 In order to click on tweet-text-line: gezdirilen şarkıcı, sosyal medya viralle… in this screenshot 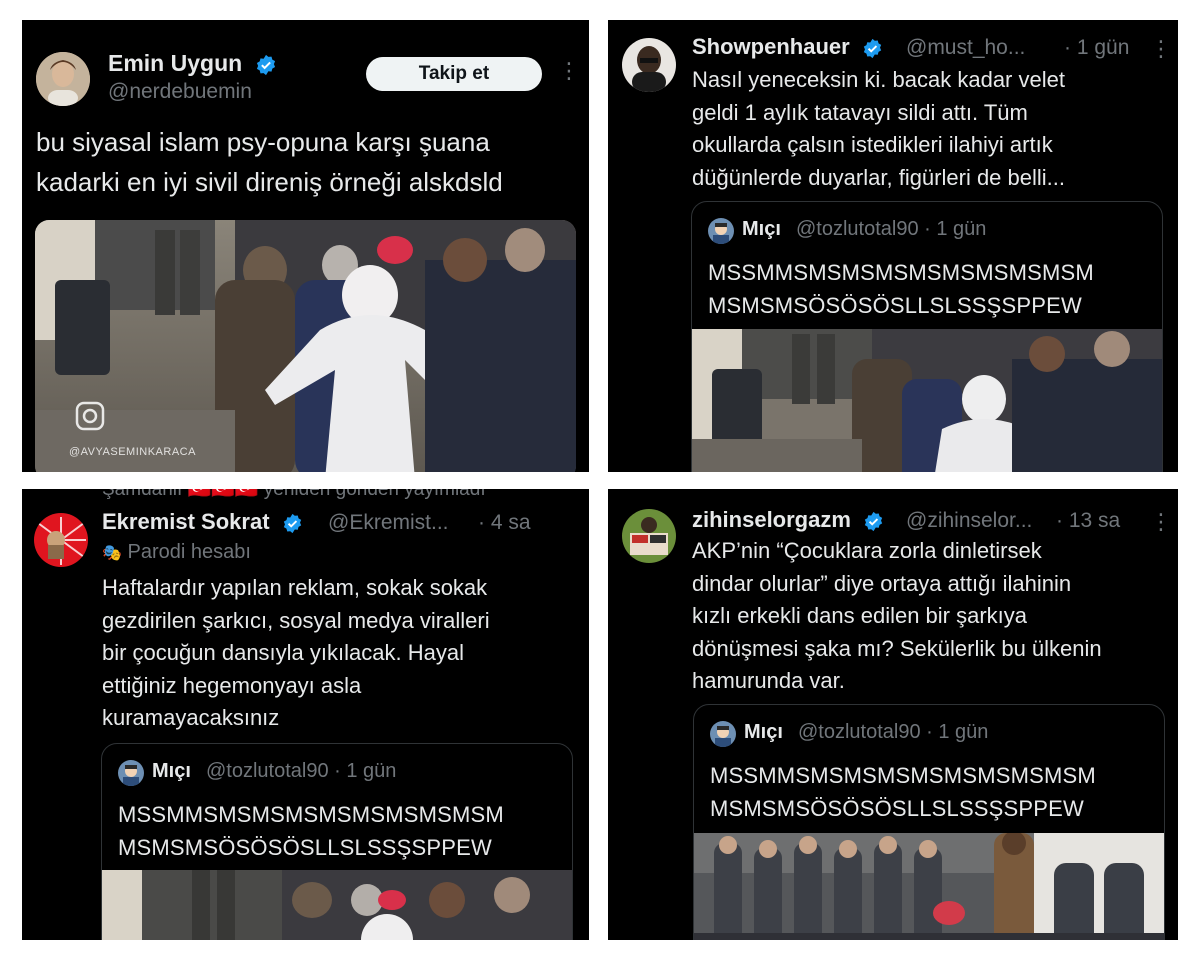, I will do `click(296, 620)`.